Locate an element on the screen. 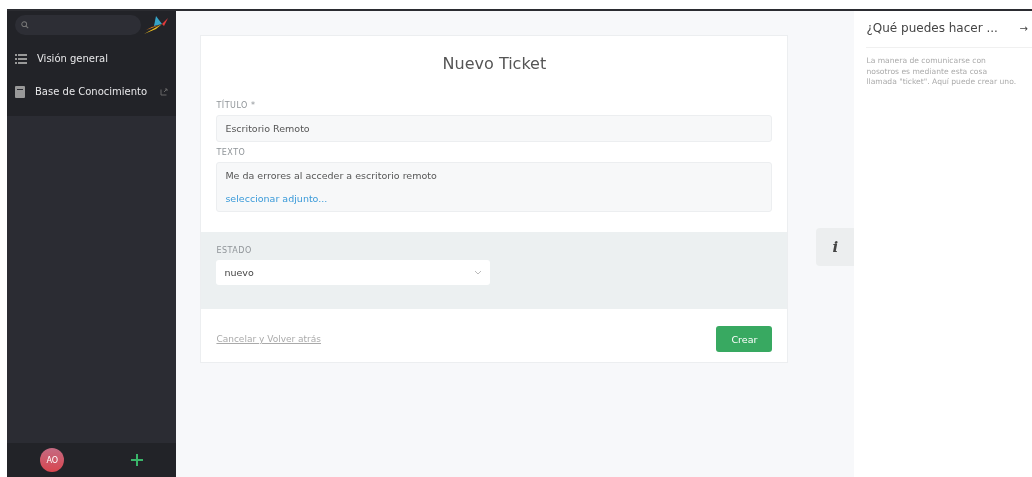 The image size is (1032, 477). book-icon is located at coordinates (20, 91).